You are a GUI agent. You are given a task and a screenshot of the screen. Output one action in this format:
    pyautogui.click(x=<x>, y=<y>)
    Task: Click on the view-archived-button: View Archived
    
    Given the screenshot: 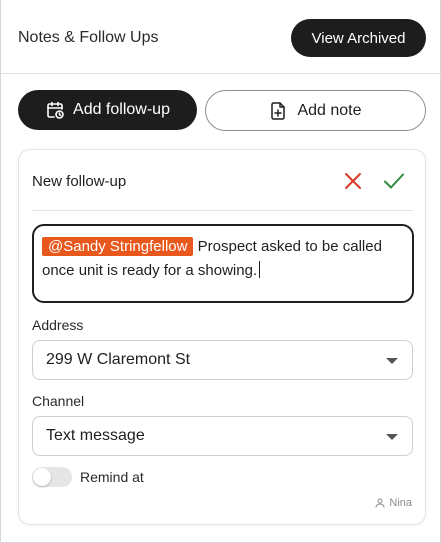 What is the action you would take?
    pyautogui.click(x=358, y=38)
    